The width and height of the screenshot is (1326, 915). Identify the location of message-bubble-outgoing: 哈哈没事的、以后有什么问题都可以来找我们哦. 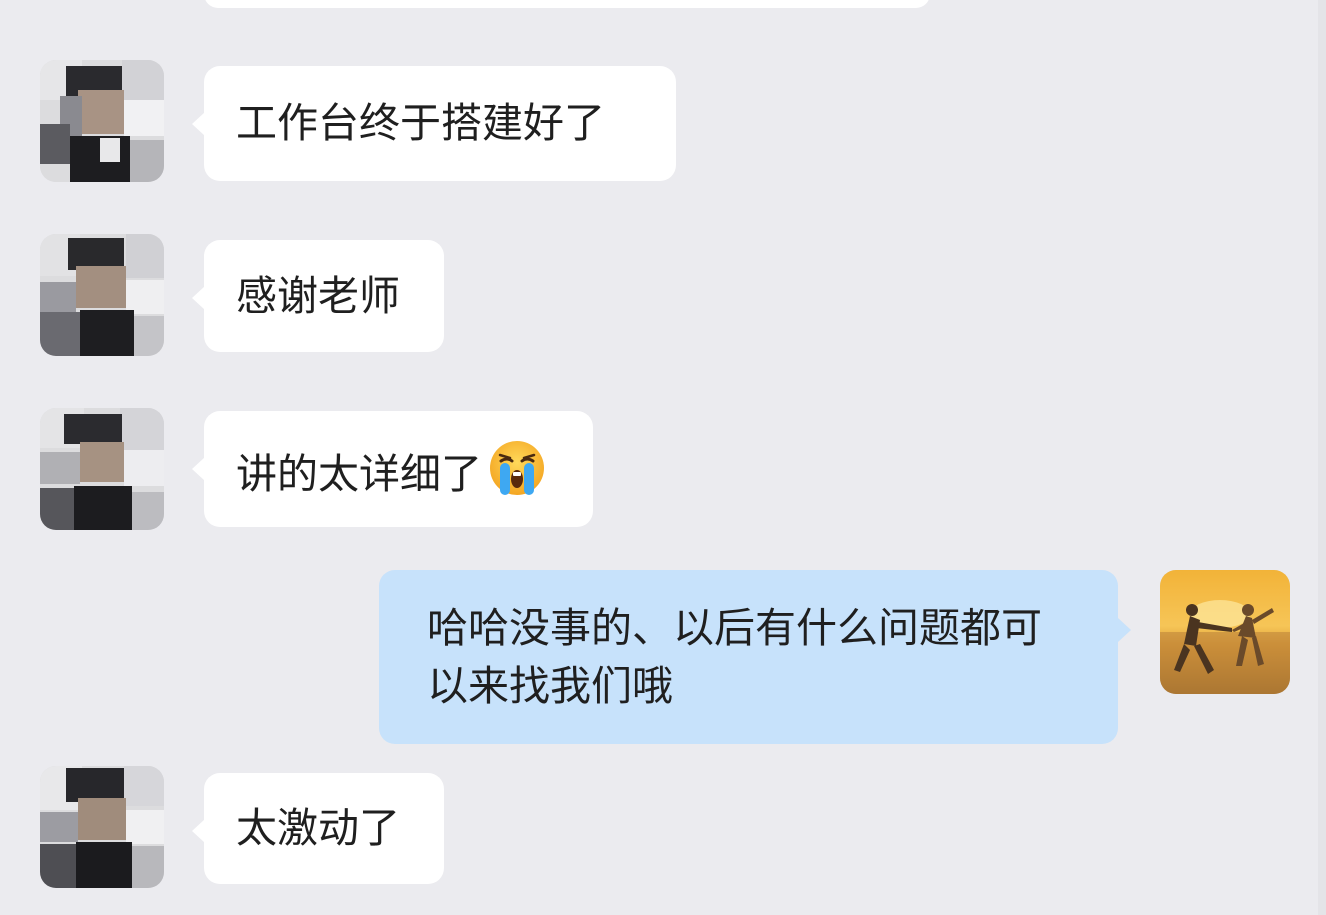
(755, 657).